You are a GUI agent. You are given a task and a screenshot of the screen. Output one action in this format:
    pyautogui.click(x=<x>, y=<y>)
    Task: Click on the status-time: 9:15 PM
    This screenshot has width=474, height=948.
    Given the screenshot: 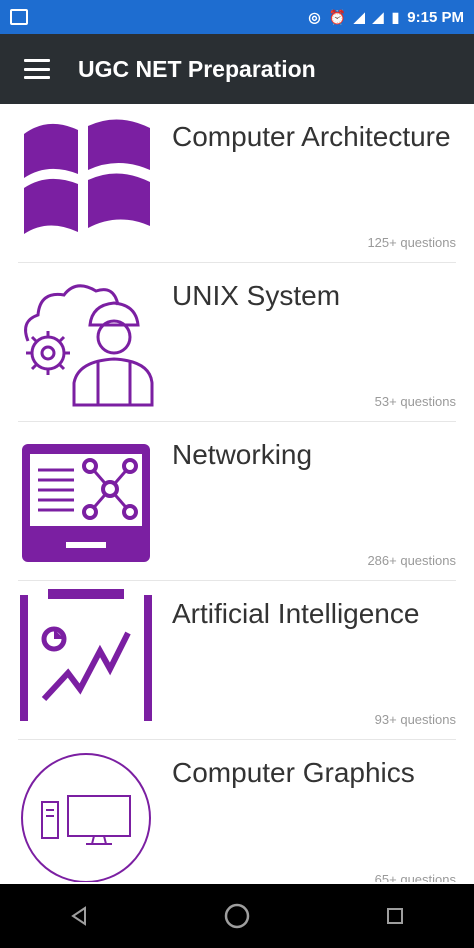 What is the action you would take?
    pyautogui.click(x=435, y=17)
    